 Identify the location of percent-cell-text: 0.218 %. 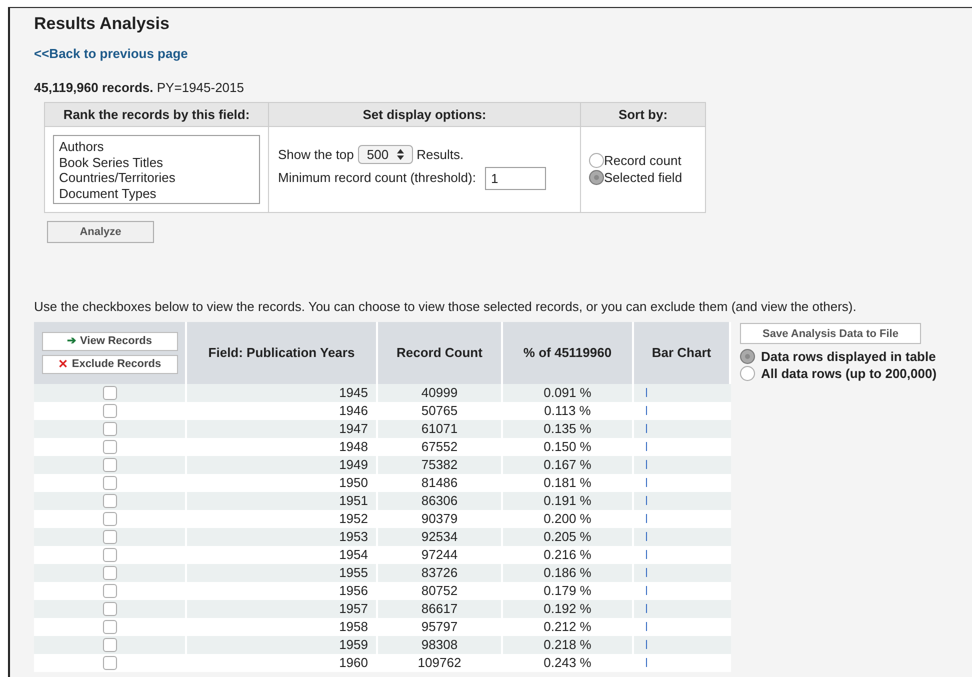
(568, 645).